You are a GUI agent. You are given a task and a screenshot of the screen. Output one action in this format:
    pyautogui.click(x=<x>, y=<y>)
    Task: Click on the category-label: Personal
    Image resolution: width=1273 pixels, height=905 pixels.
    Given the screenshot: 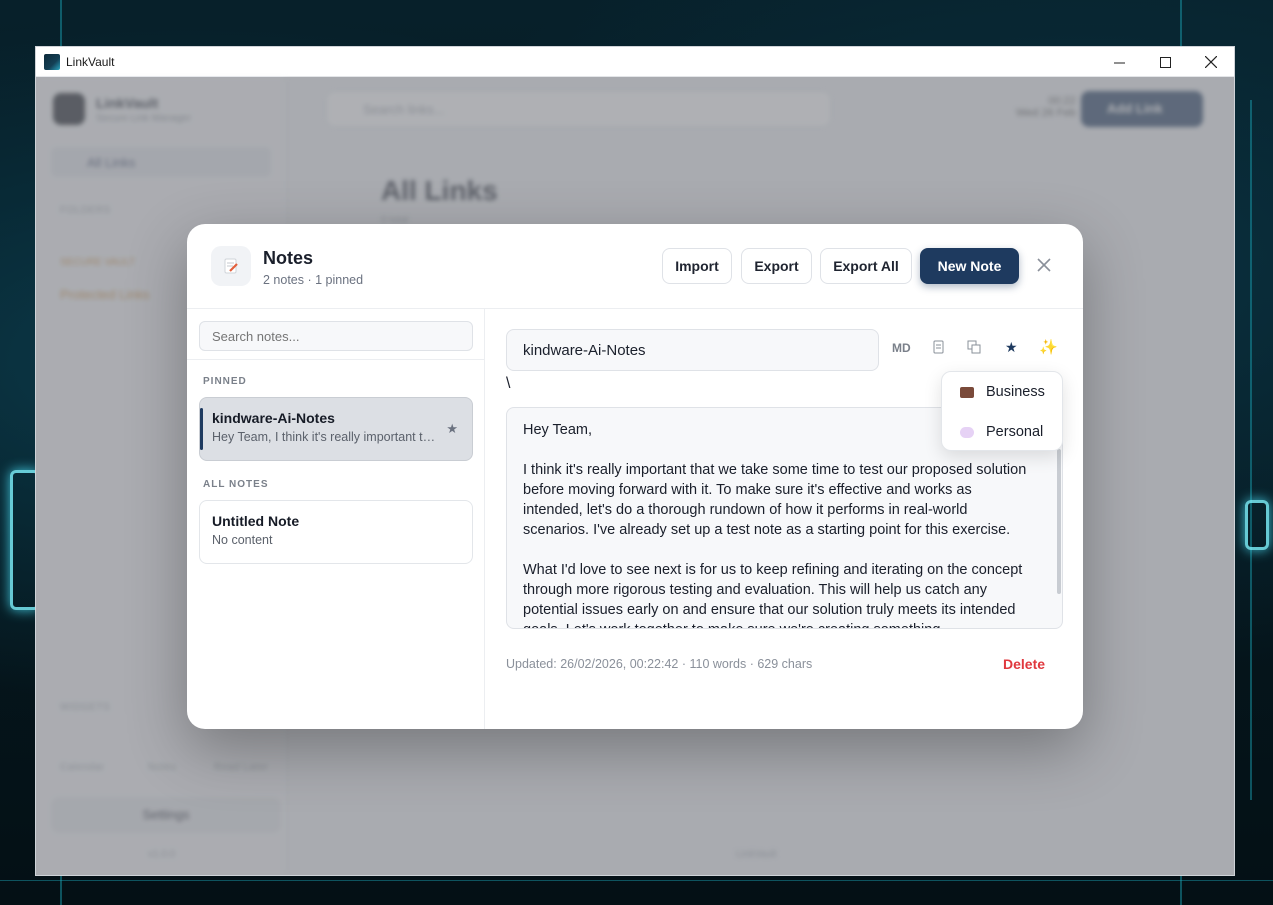 What is the action you would take?
    pyautogui.click(x=1015, y=432)
    